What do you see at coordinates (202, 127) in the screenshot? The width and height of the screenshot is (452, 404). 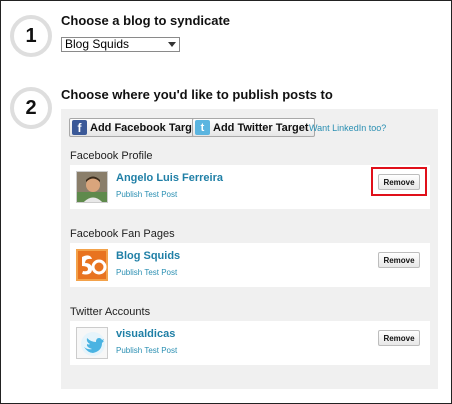 I see `twitter-icon: t` at bounding box center [202, 127].